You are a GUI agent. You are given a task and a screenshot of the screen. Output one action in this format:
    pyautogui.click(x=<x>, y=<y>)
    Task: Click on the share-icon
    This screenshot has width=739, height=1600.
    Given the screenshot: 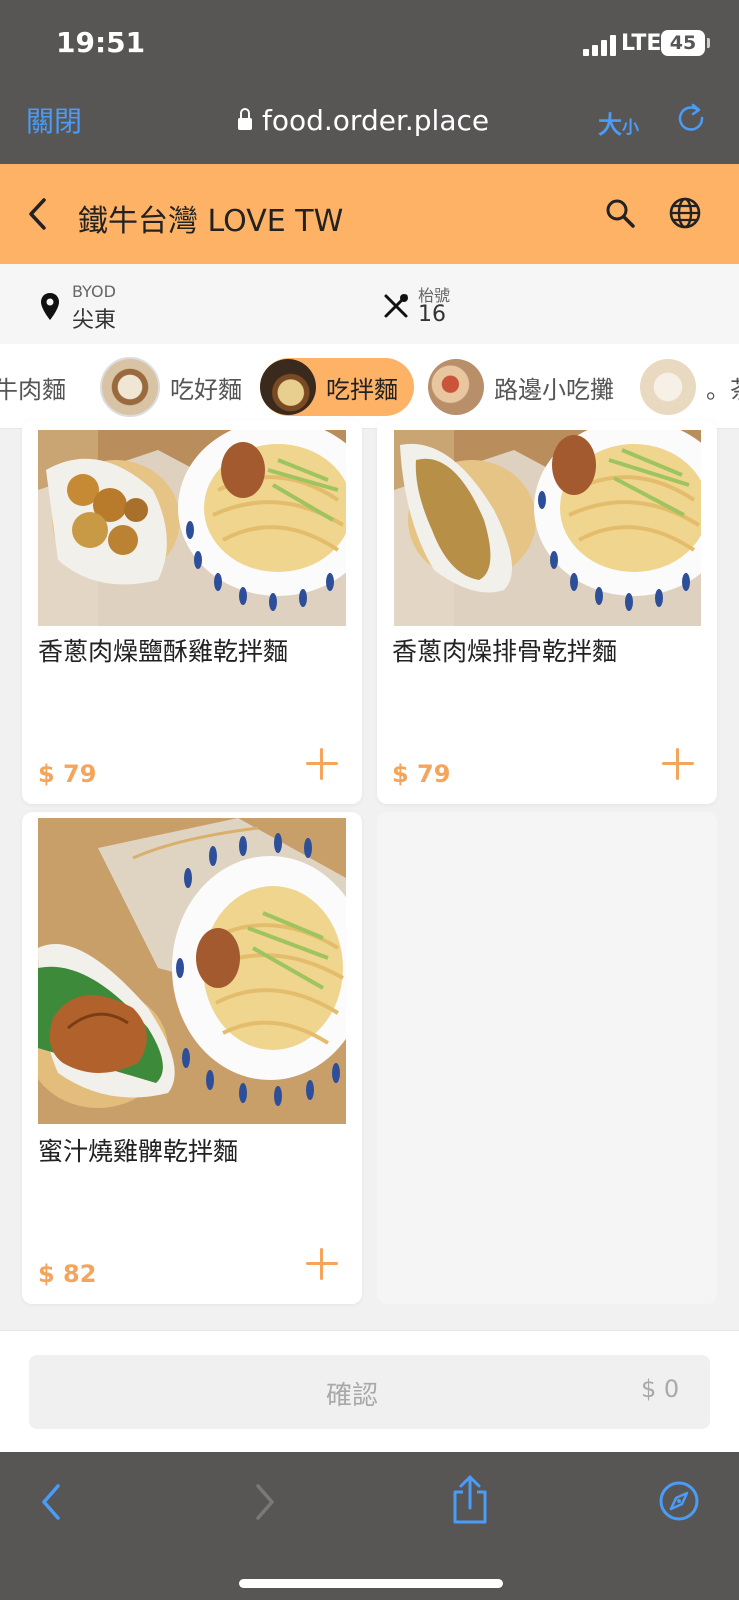 What is the action you would take?
    pyautogui.click(x=470, y=1500)
    